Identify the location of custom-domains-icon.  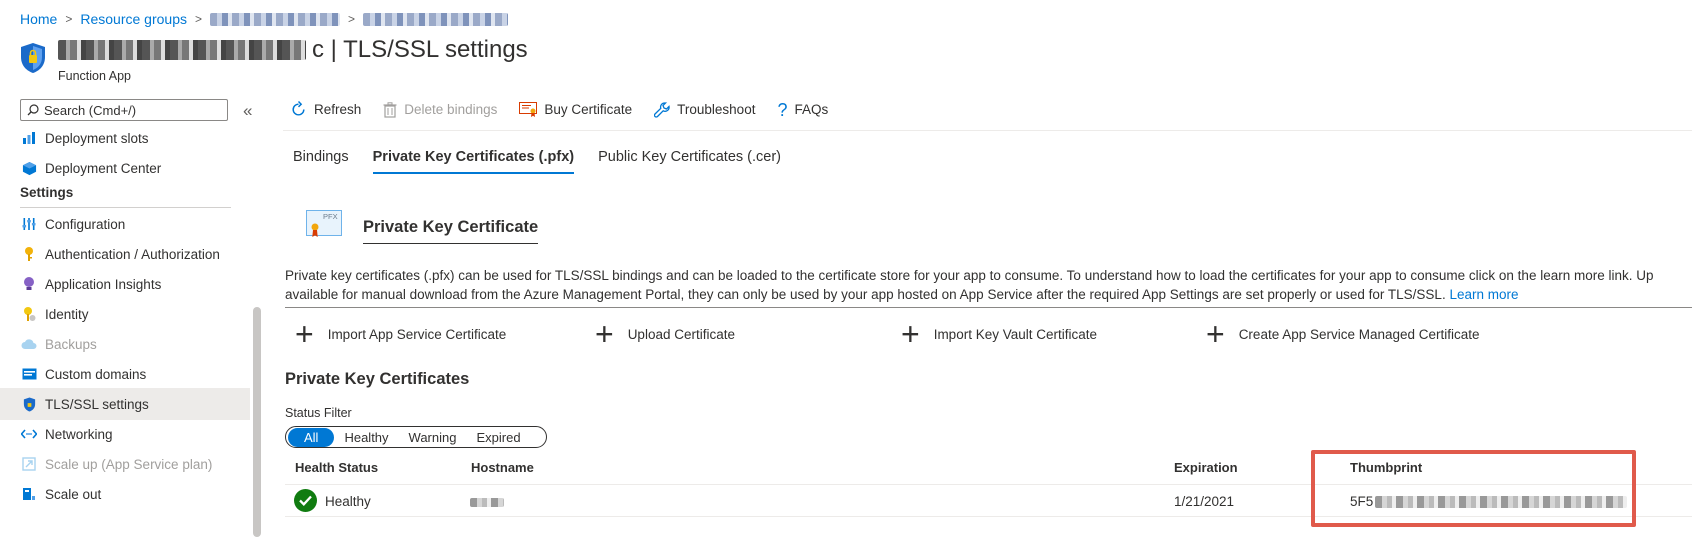
(29, 374).